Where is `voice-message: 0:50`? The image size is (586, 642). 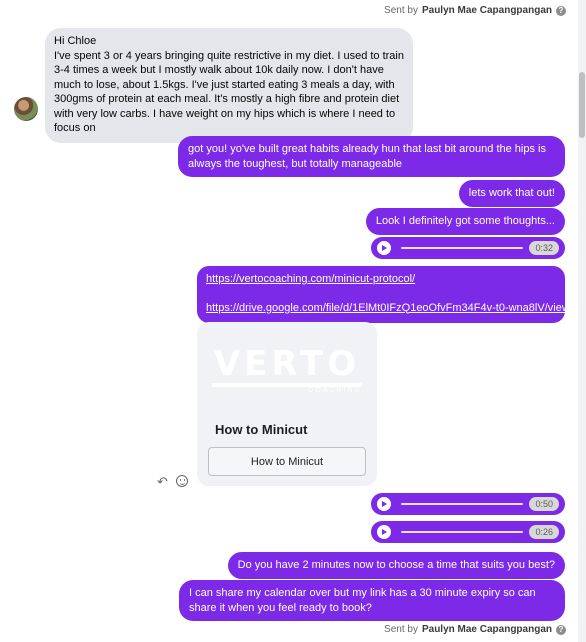 voice-message: 0:50 is located at coordinates (468, 504).